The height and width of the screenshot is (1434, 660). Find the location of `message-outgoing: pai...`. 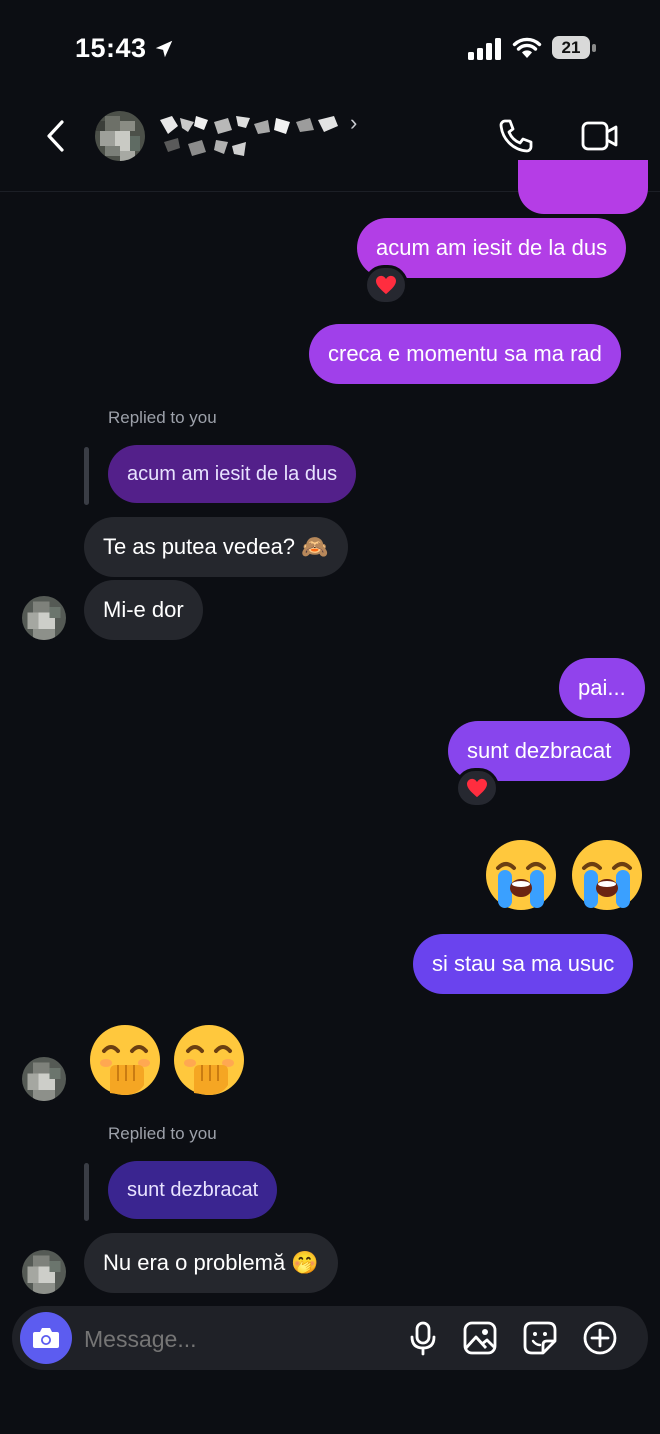

message-outgoing: pai... is located at coordinates (602, 688).